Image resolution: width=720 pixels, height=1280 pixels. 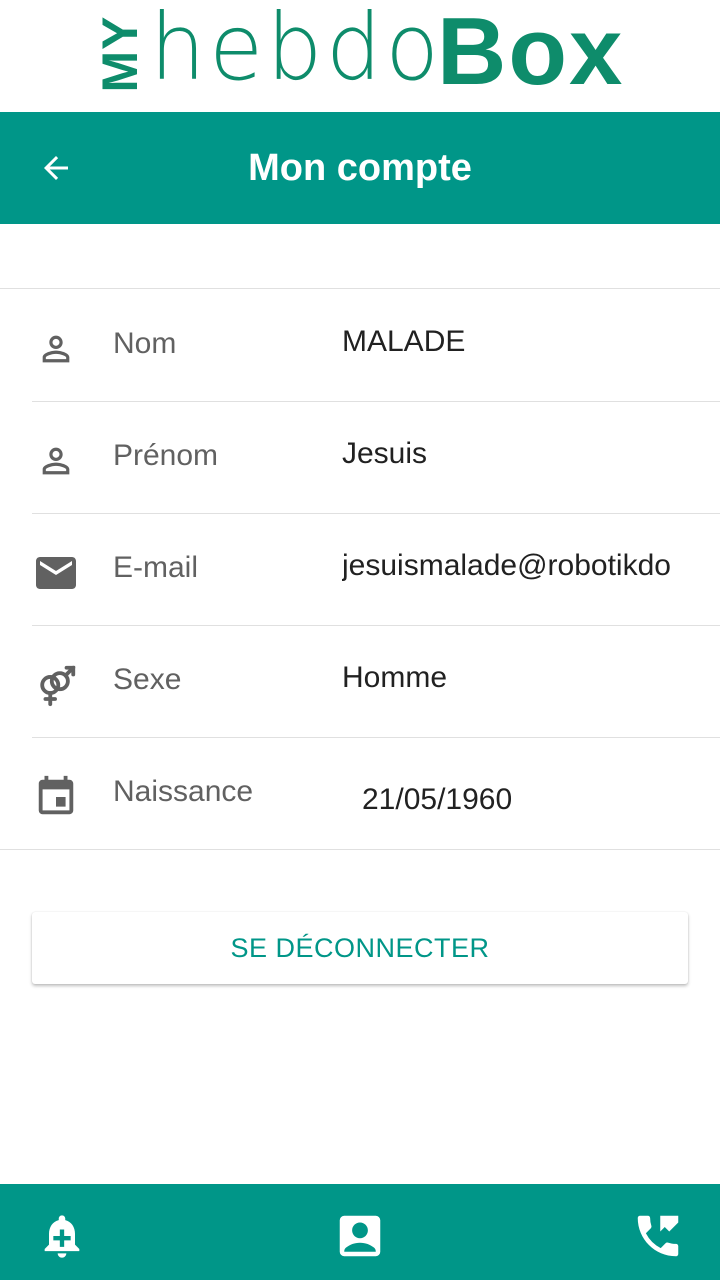 I want to click on profile-row-email: E-mail jesuismalade@robotikdo, so click(x=360, y=569).